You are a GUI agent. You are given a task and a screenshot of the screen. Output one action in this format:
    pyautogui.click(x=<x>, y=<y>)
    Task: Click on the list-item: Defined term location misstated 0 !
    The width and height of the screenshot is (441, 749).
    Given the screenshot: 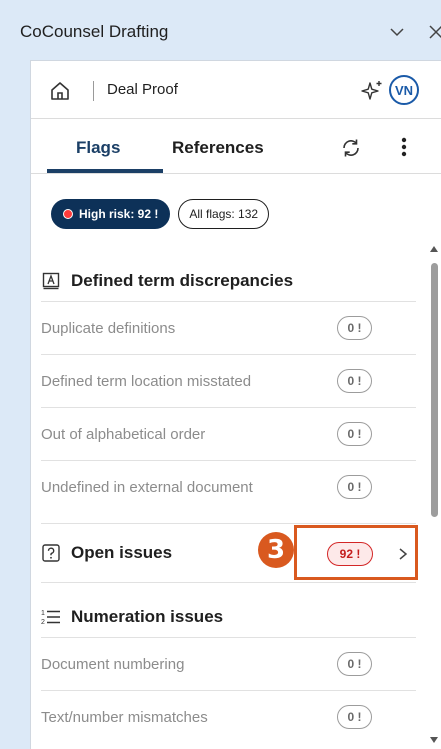 What is the action you would take?
    pyautogui.click(x=228, y=380)
    